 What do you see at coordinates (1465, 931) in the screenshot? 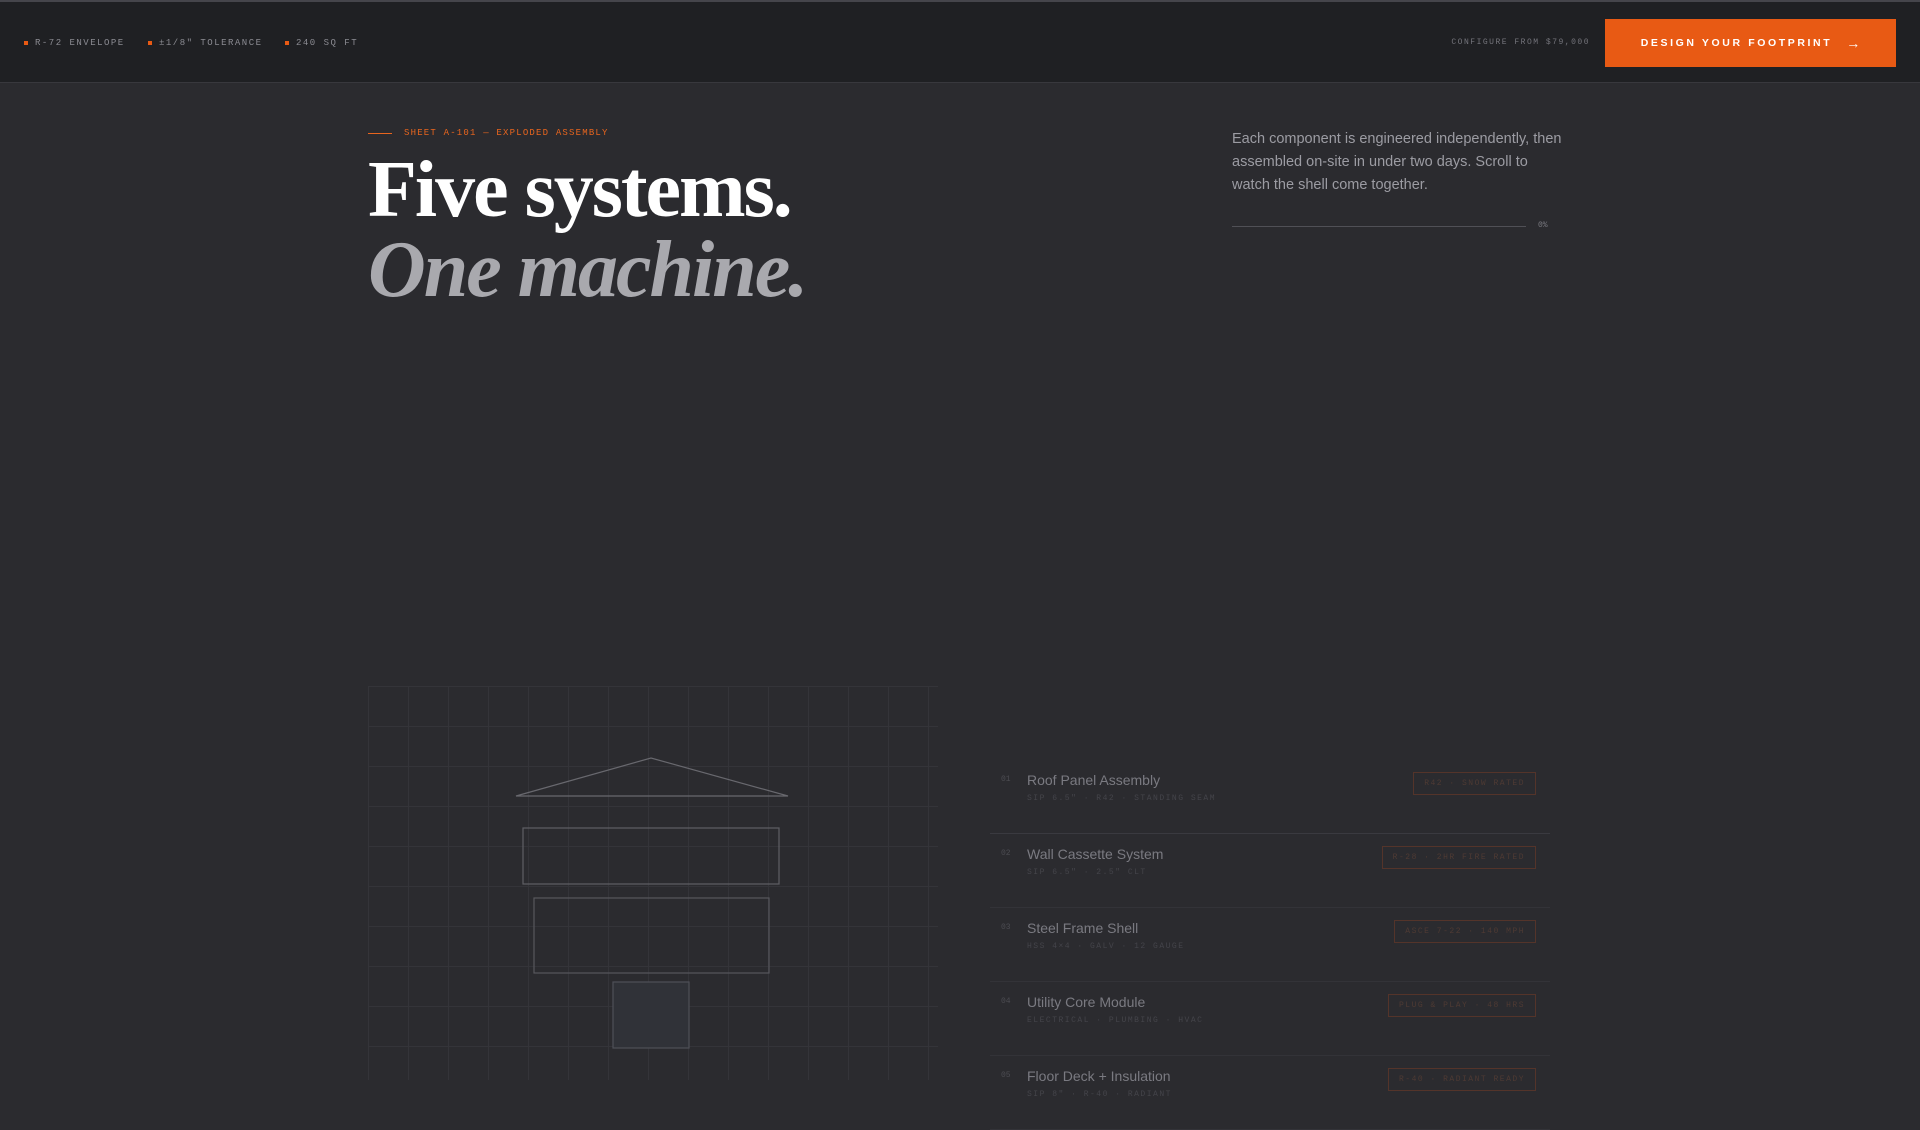
I see `component-rating-badge: ASCE 7-22 · 140 MPH` at bounding box center [1465, 931].